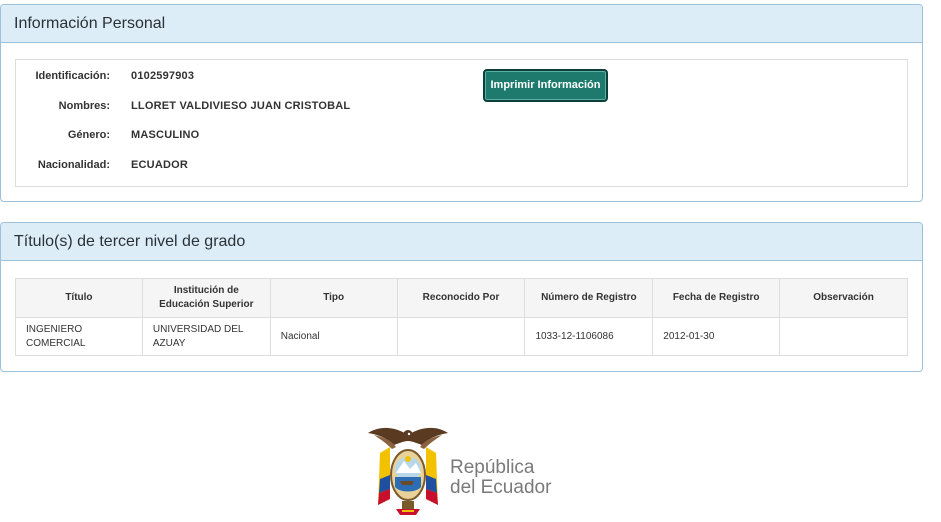  Describe the element at coordinates (461, 242) in the screenshot. I see `titles-heading: Título(s) de tercer nivel de grado` at that location.